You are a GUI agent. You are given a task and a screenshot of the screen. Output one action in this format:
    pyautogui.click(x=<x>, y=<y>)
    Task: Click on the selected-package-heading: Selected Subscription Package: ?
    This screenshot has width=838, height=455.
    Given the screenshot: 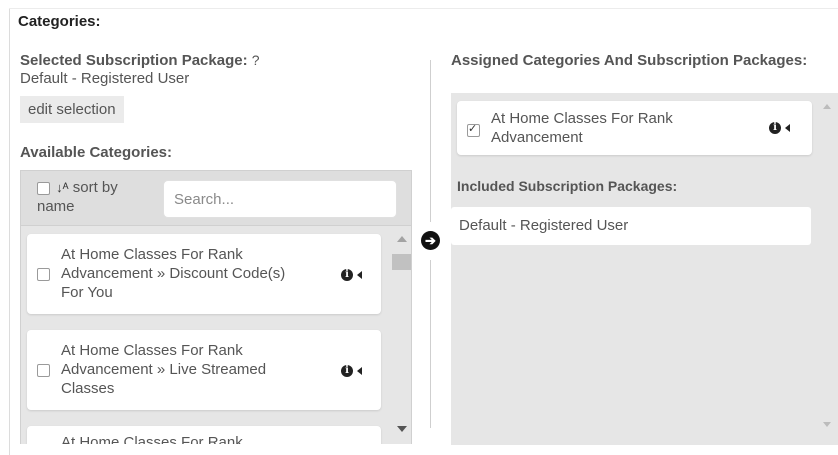 What is the action you would take?
    pyautogui.click(x=140, y=60)
    